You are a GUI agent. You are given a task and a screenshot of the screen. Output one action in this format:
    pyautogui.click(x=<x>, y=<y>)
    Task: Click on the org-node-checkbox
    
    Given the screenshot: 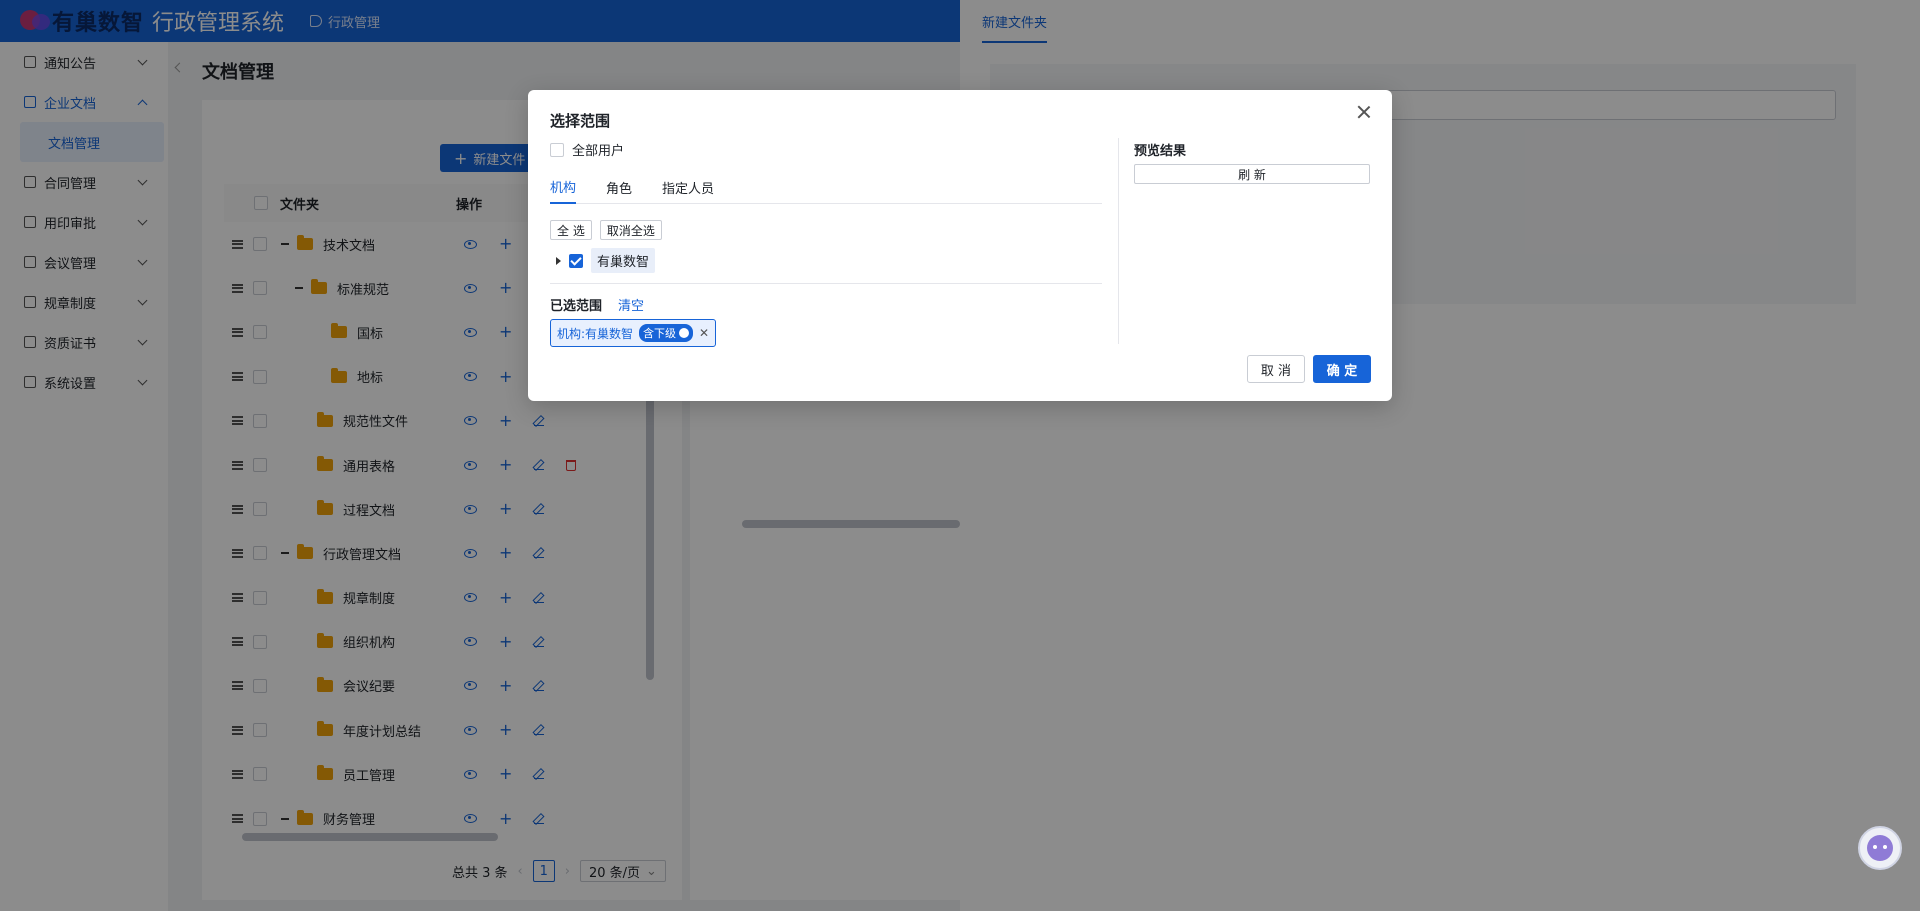 What is the action you would take?
    pyautogui.click(x=576, y=260)
    